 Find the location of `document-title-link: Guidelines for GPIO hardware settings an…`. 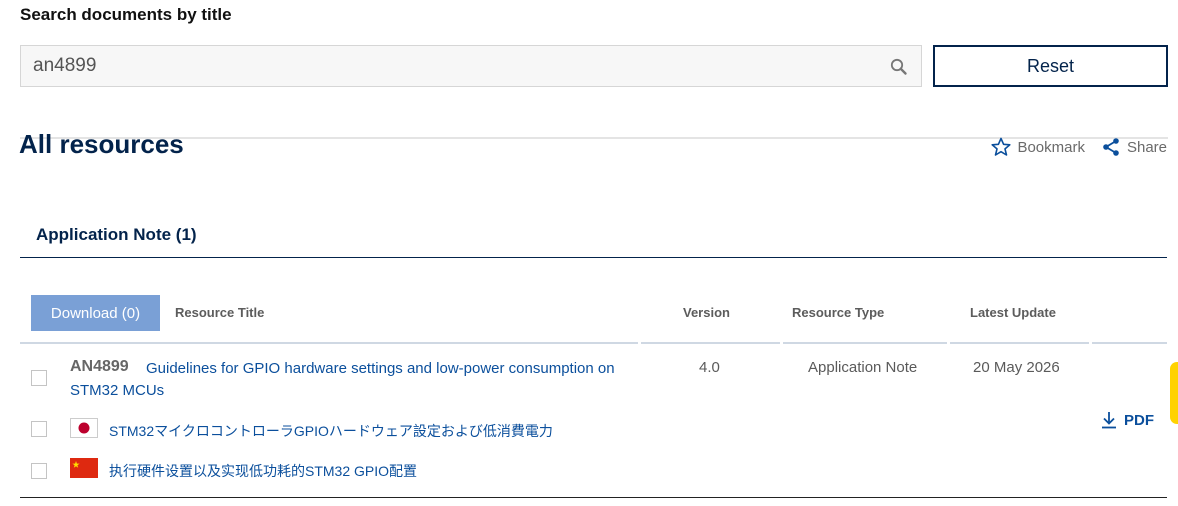

document-title-link: Guidelines for GPIO hardware settings an… is located at coordinates (357, 380).